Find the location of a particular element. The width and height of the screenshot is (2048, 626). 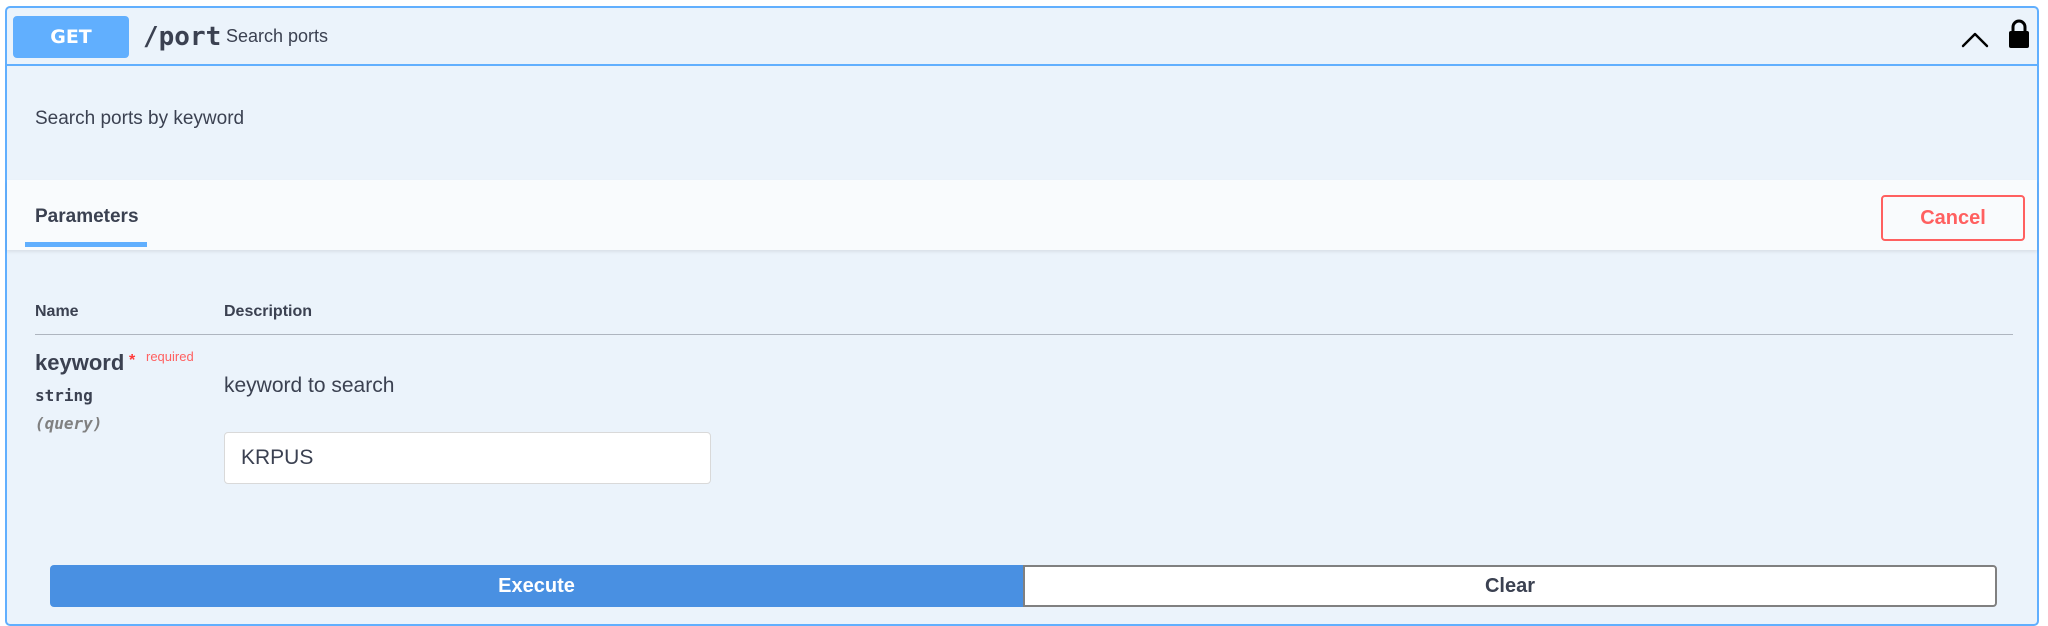

param-type: string is located at coordinates (64, 395).